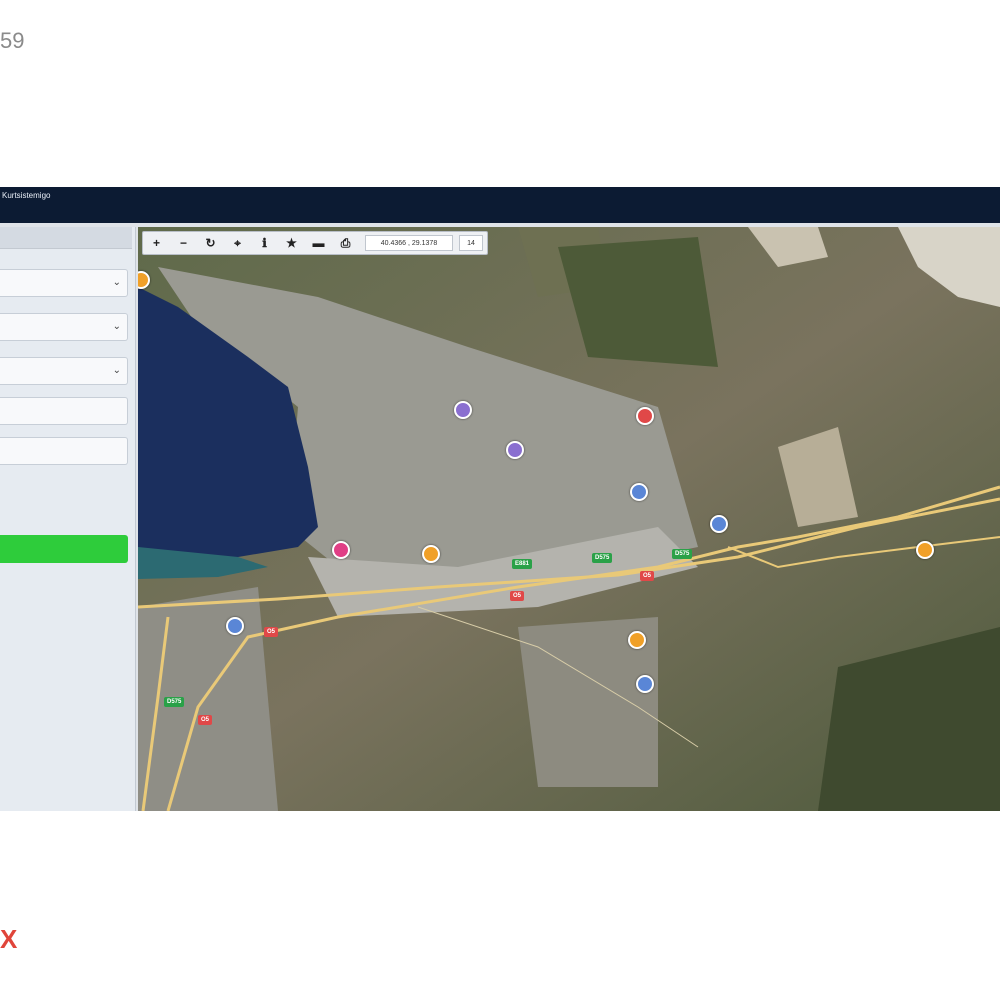 The height and width of the screenshot is (1000, 1000). Describe the element at coordinates (156, 243) in the screenshot. I see `zoom-in-icon: +` at that location.